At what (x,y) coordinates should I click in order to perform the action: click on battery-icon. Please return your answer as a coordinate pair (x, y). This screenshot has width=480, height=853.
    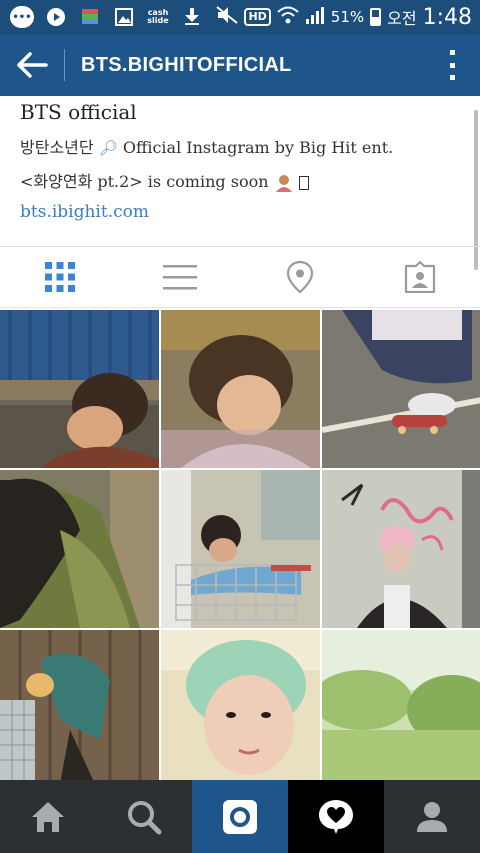
    Looking at the image, I should click on (376, 17).